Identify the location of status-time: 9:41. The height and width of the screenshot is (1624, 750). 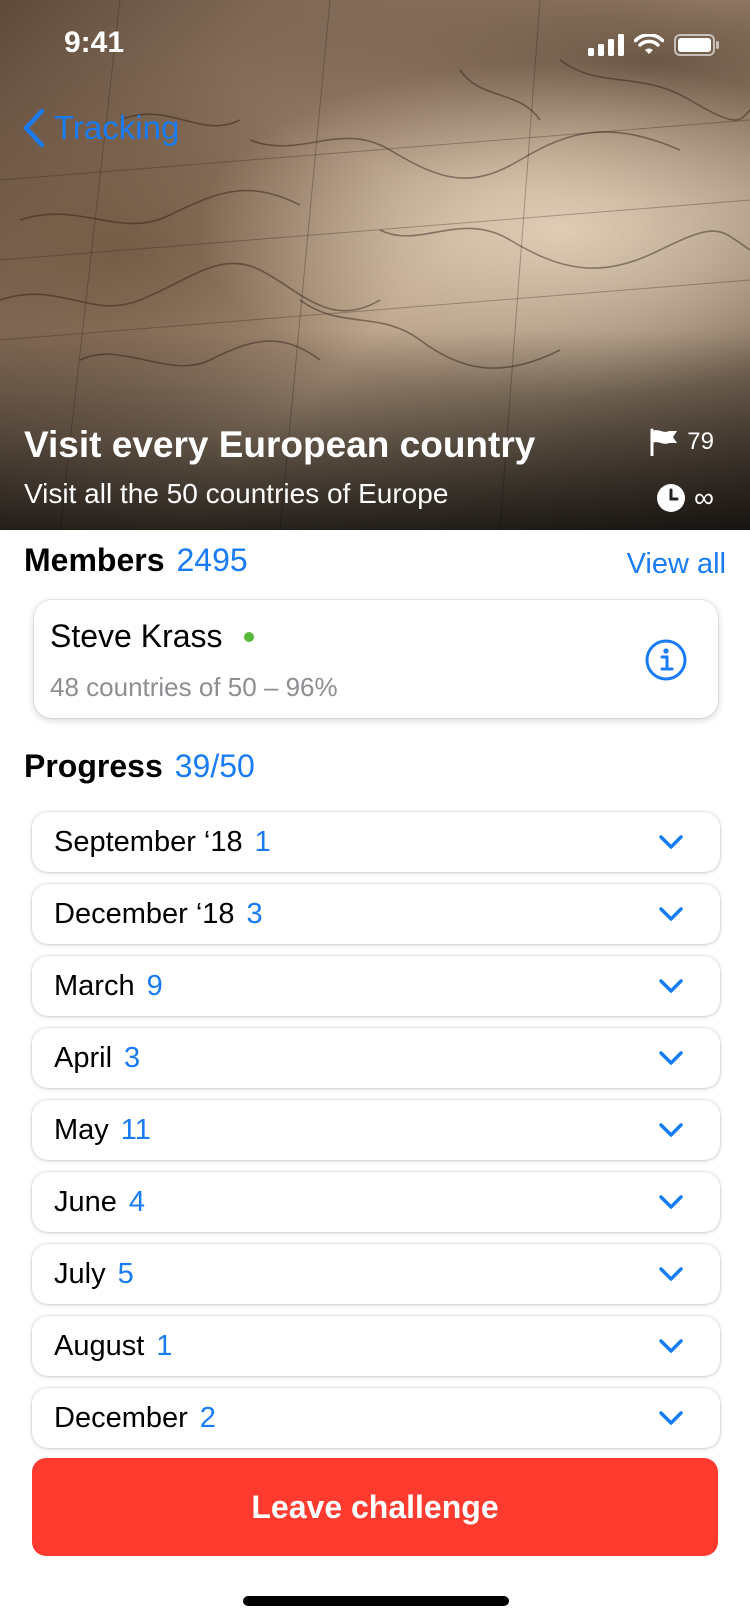
(94, 42).